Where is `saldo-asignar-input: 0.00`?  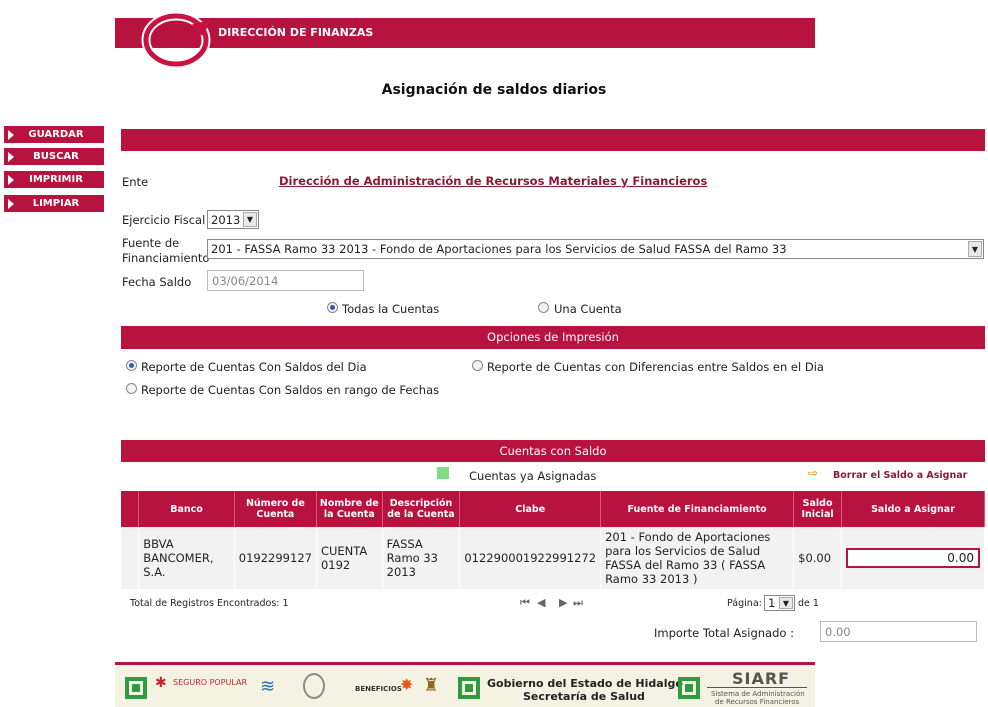
saldo-asignar-input: 0.00 is located at coordinates (913, 558).